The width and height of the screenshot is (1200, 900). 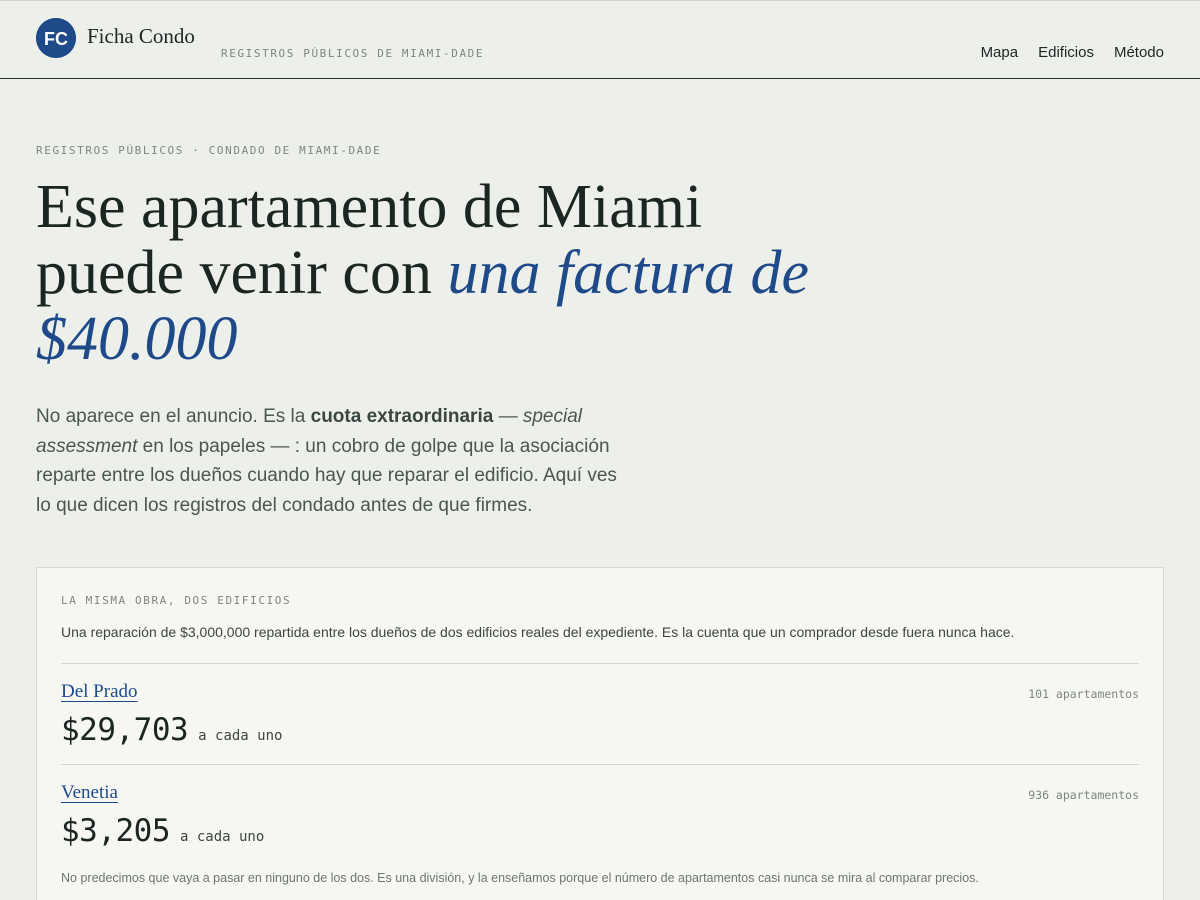 I want to click on main-nav: Mapa Edificios Método, so click(x=1072, y=52).